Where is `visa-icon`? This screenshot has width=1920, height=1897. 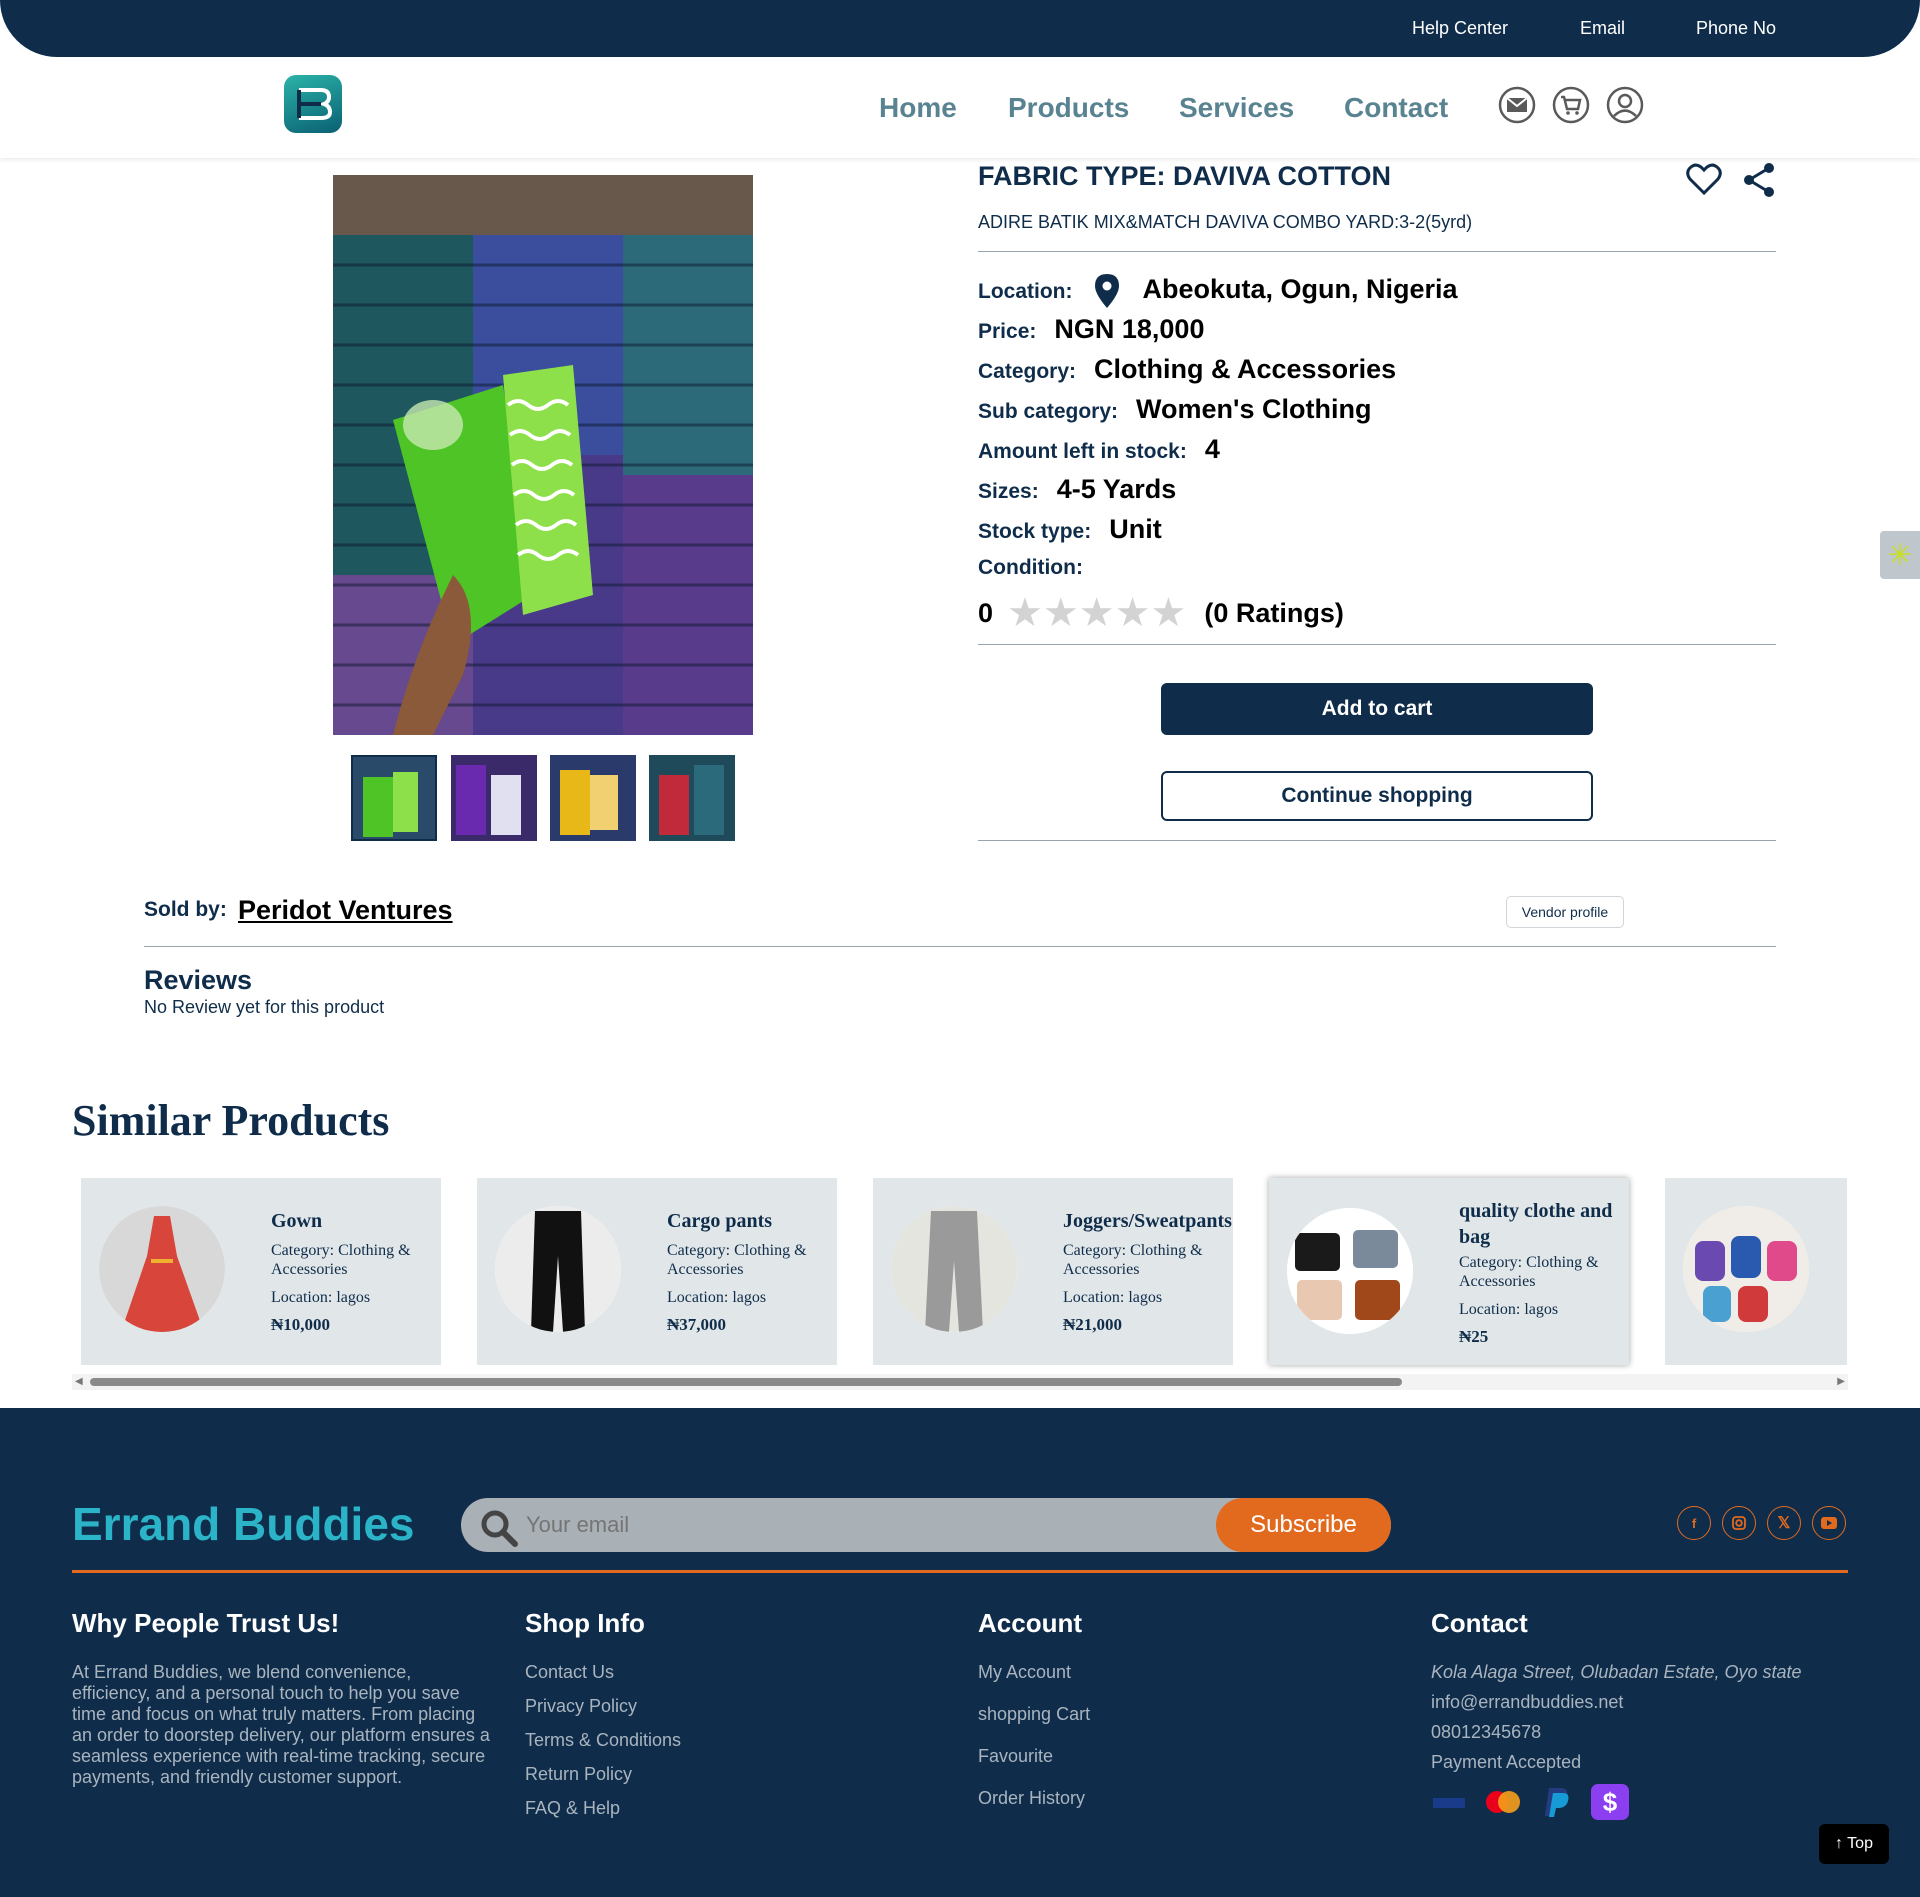 visa-icon is located at coordinates (1449, 1802).